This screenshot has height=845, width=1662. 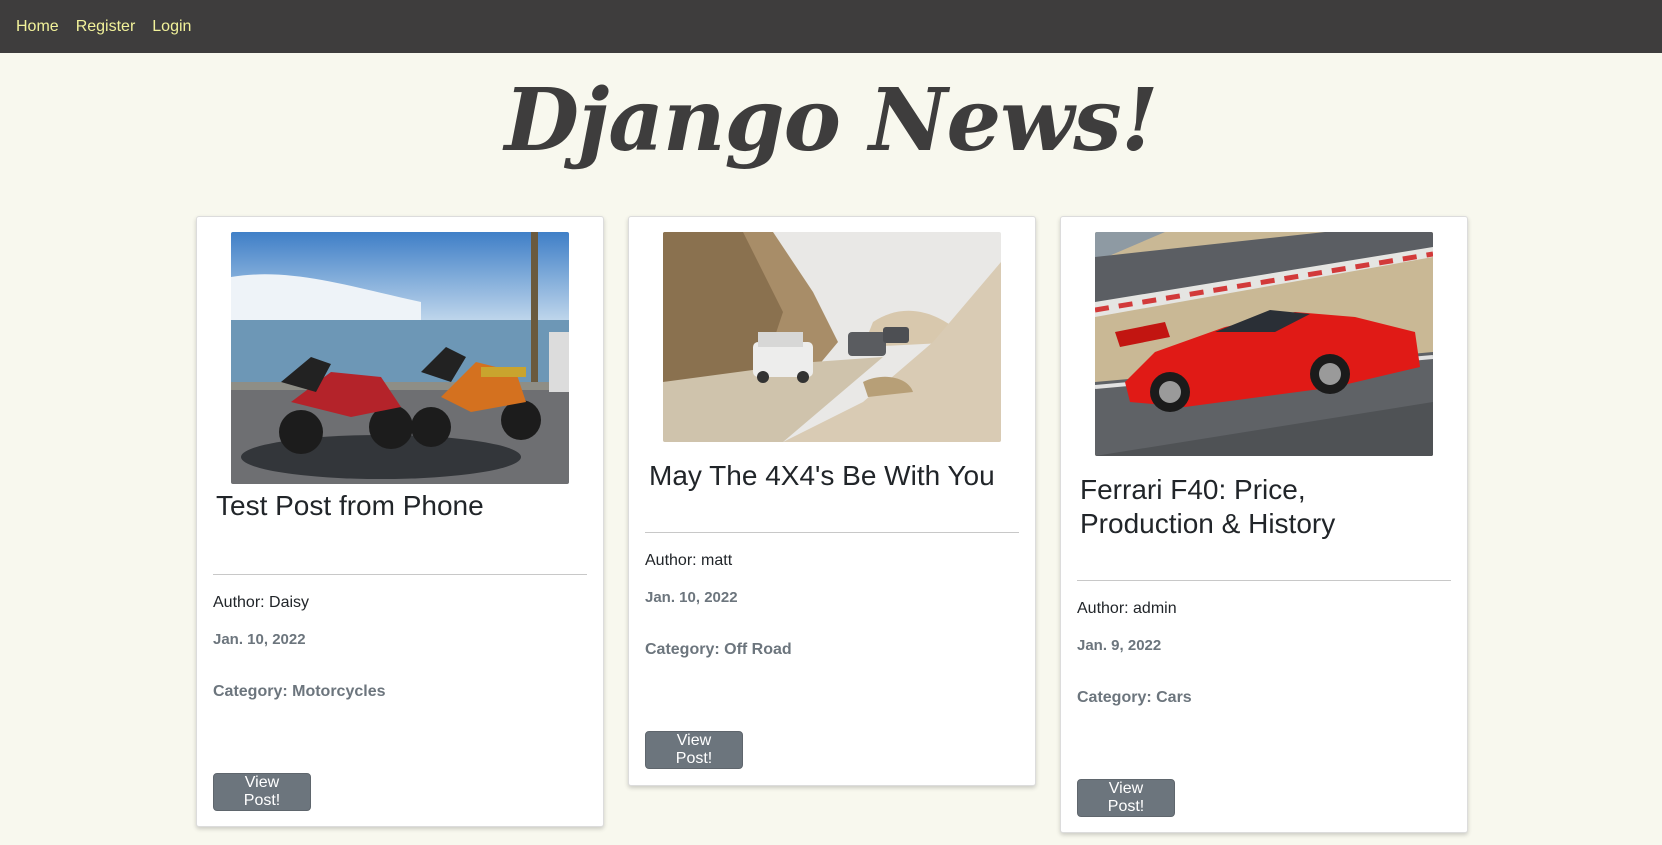 I want to click on nav-register-link: Register, so click(x=106, y=26).